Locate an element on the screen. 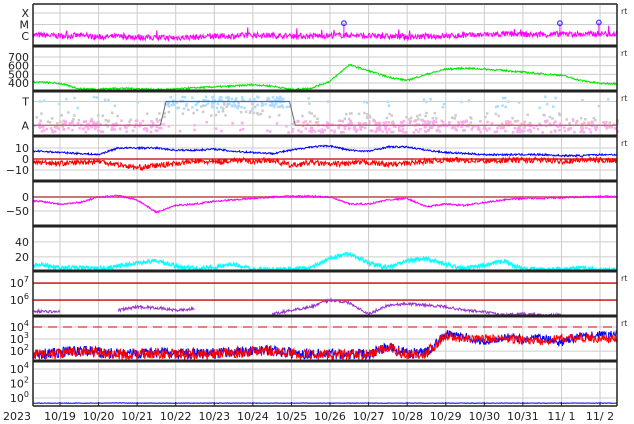 The height and width of the screenshot is (424, 634). x-tick-label: 11/ 2 is located at coordinates (600, 416).